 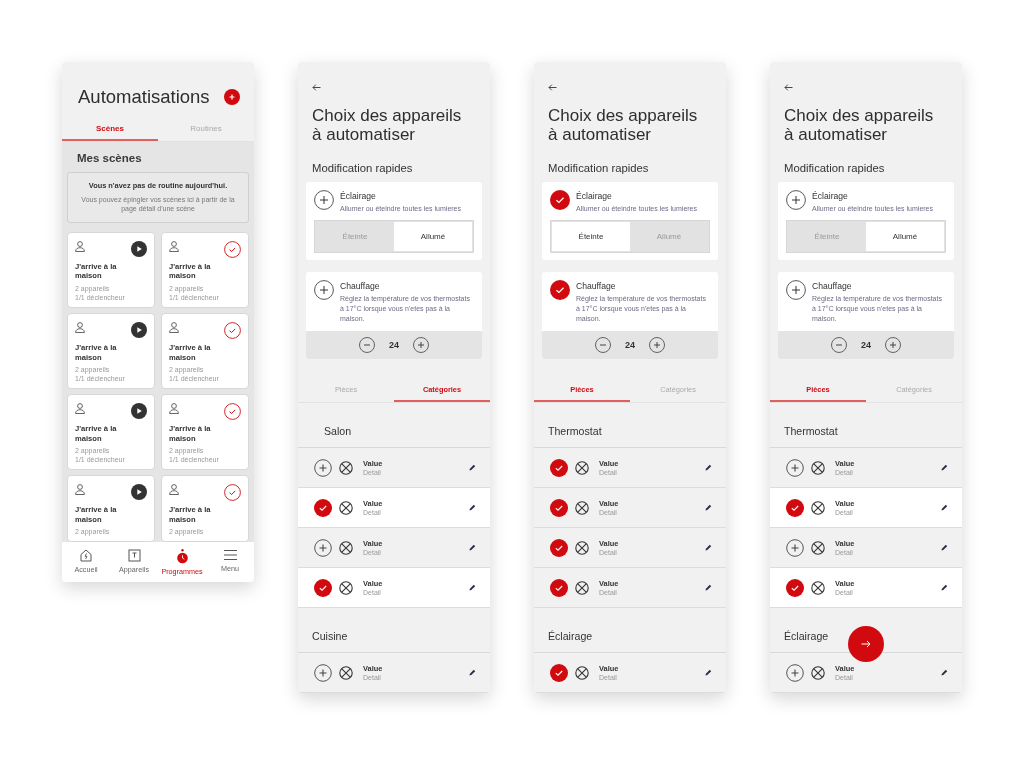 What do you see at coordinates (144, 97) in the screenshot?
I see `screen-title: Automatisations` at bounding box center [144, 97].